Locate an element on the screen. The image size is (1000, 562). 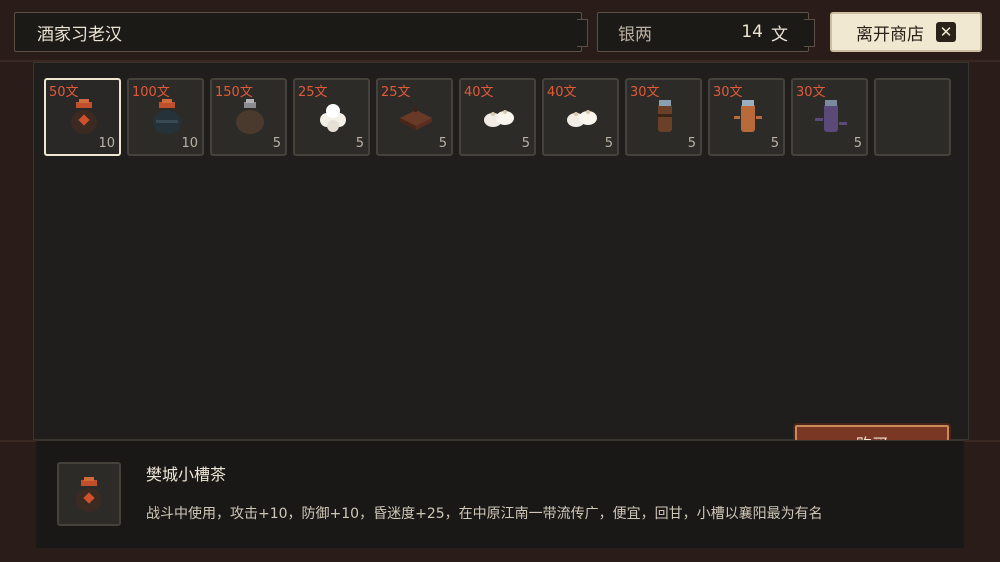
item-slot: 50文 10 is located at coordinates (82, 117).